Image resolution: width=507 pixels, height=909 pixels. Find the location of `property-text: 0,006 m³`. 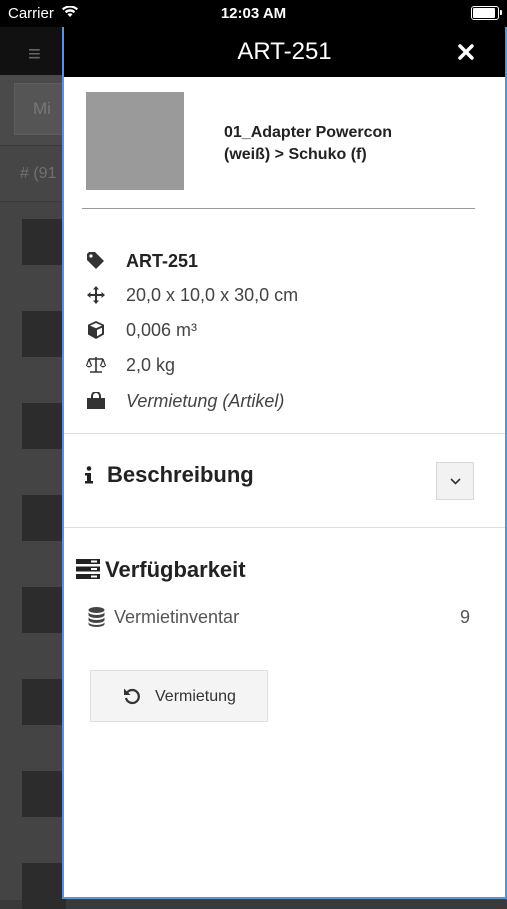

property-text: 0,006 m³ is located at coordinates (162, 330).